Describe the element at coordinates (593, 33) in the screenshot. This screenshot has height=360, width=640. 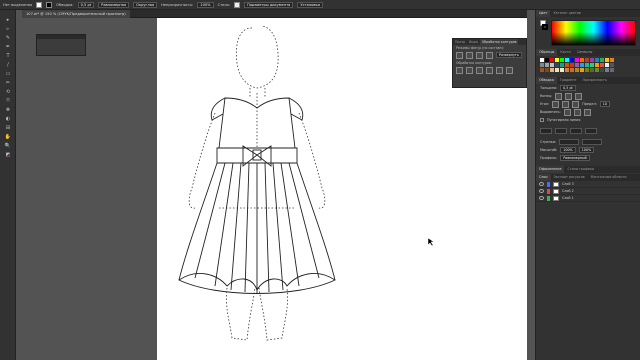
I see `color-spectrum` at that location.